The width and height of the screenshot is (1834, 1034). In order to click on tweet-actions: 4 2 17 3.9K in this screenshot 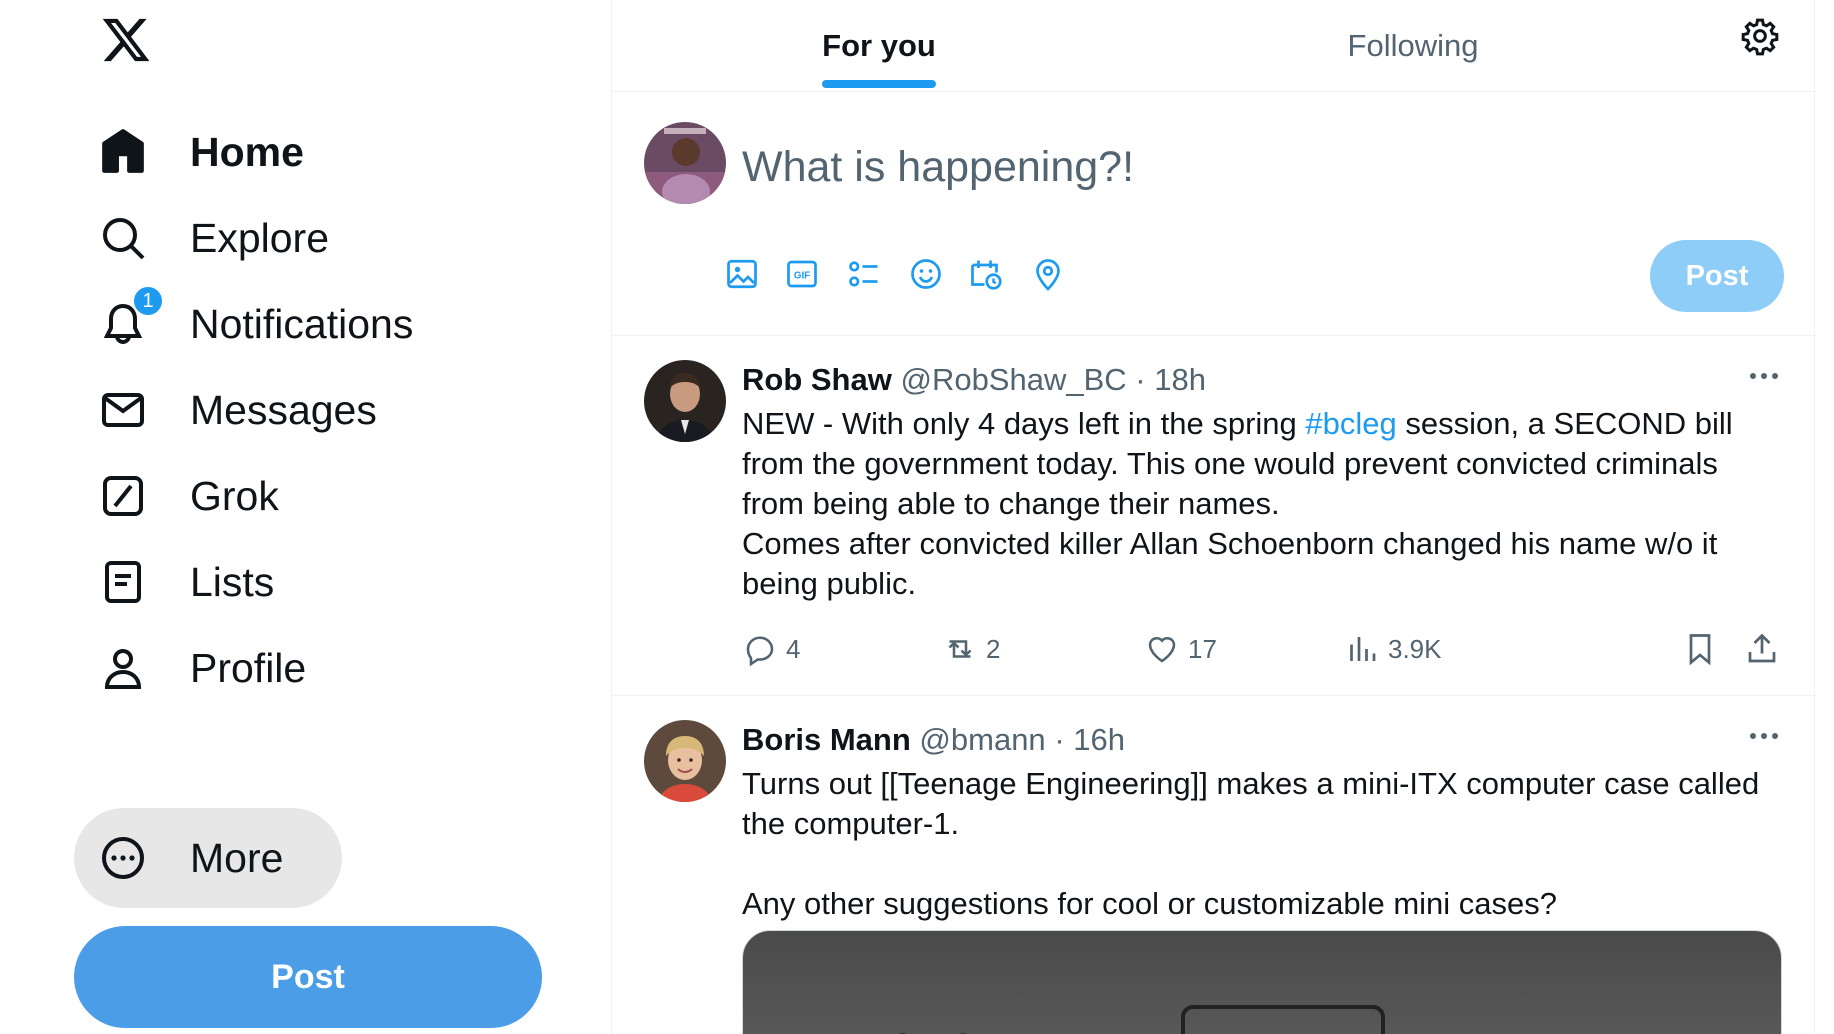, I will do `click(1262, 649)`.